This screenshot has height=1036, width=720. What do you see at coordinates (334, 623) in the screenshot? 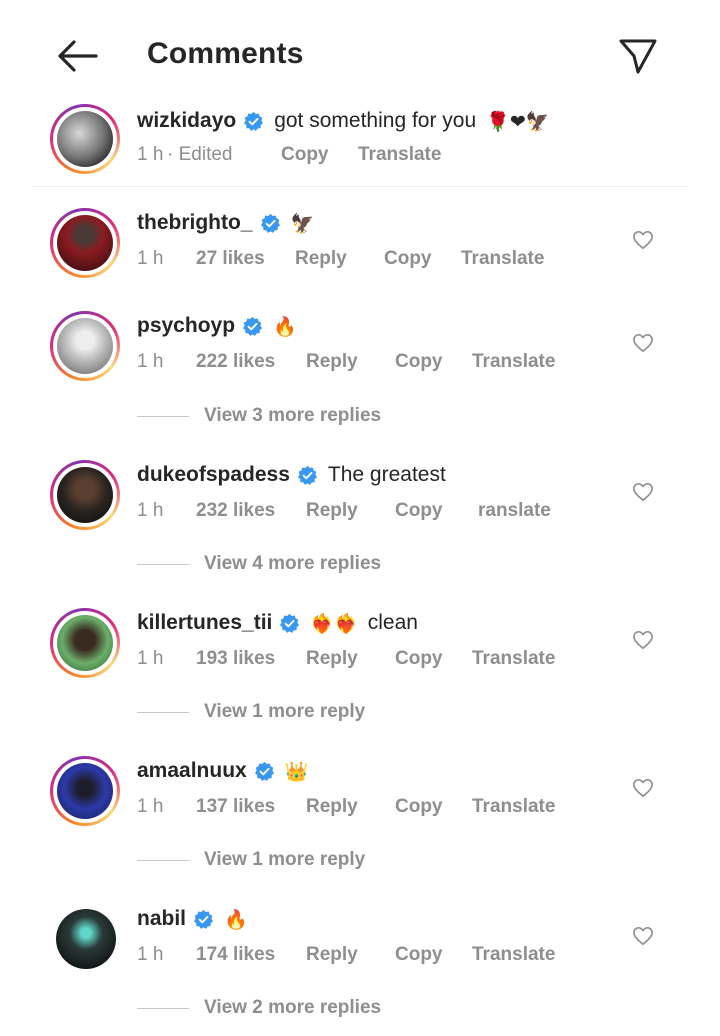
I see `comment-emojis: ❤‍🔥❤‍🔥` at bounding box center [334, 623].